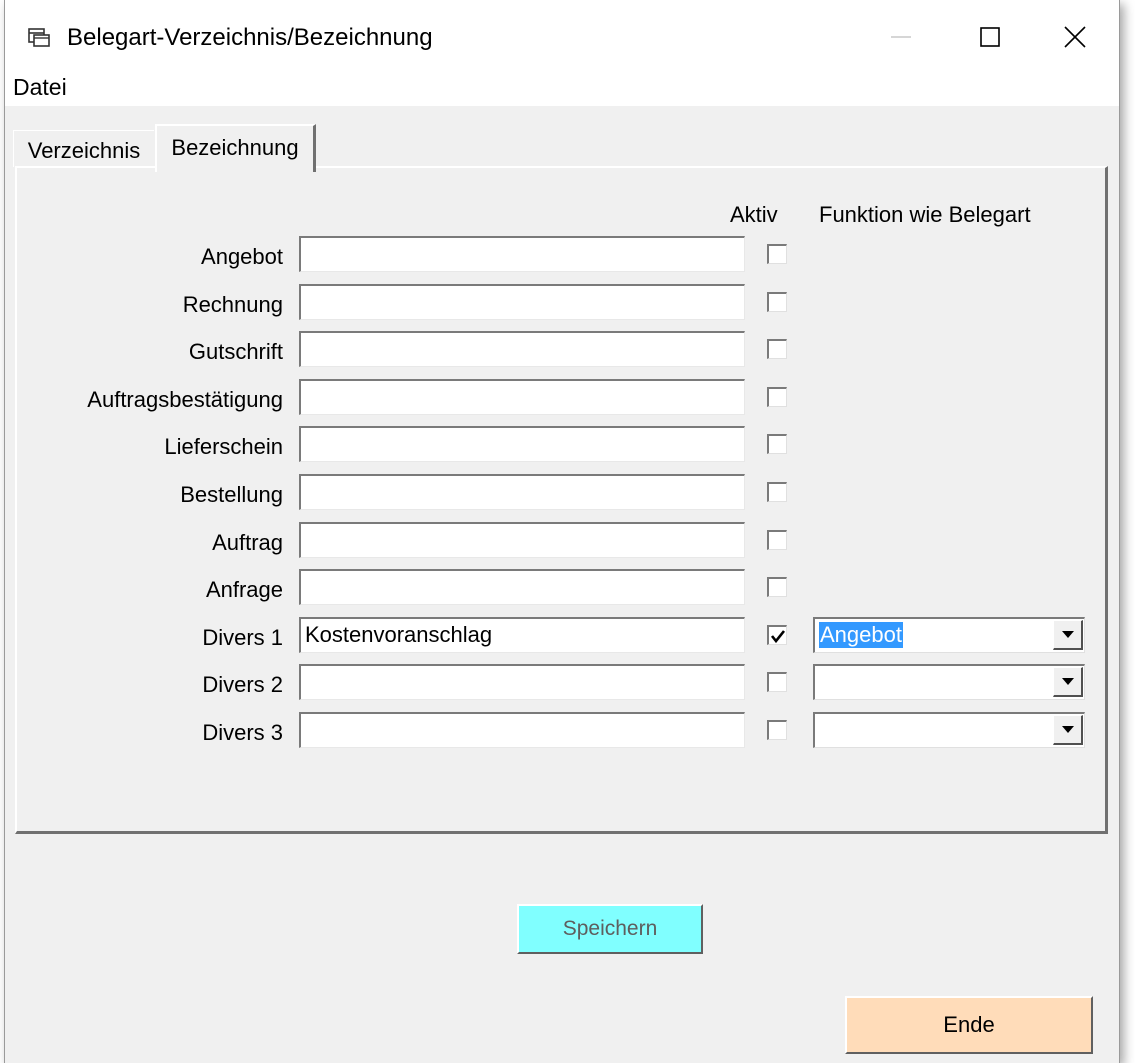 This screenshot has height=1063, width=1135. What do you see at coordinates (522, 302) in the screenshot?
I see `bezeichnung-input-rechnung` at bounding box center [522, 302].